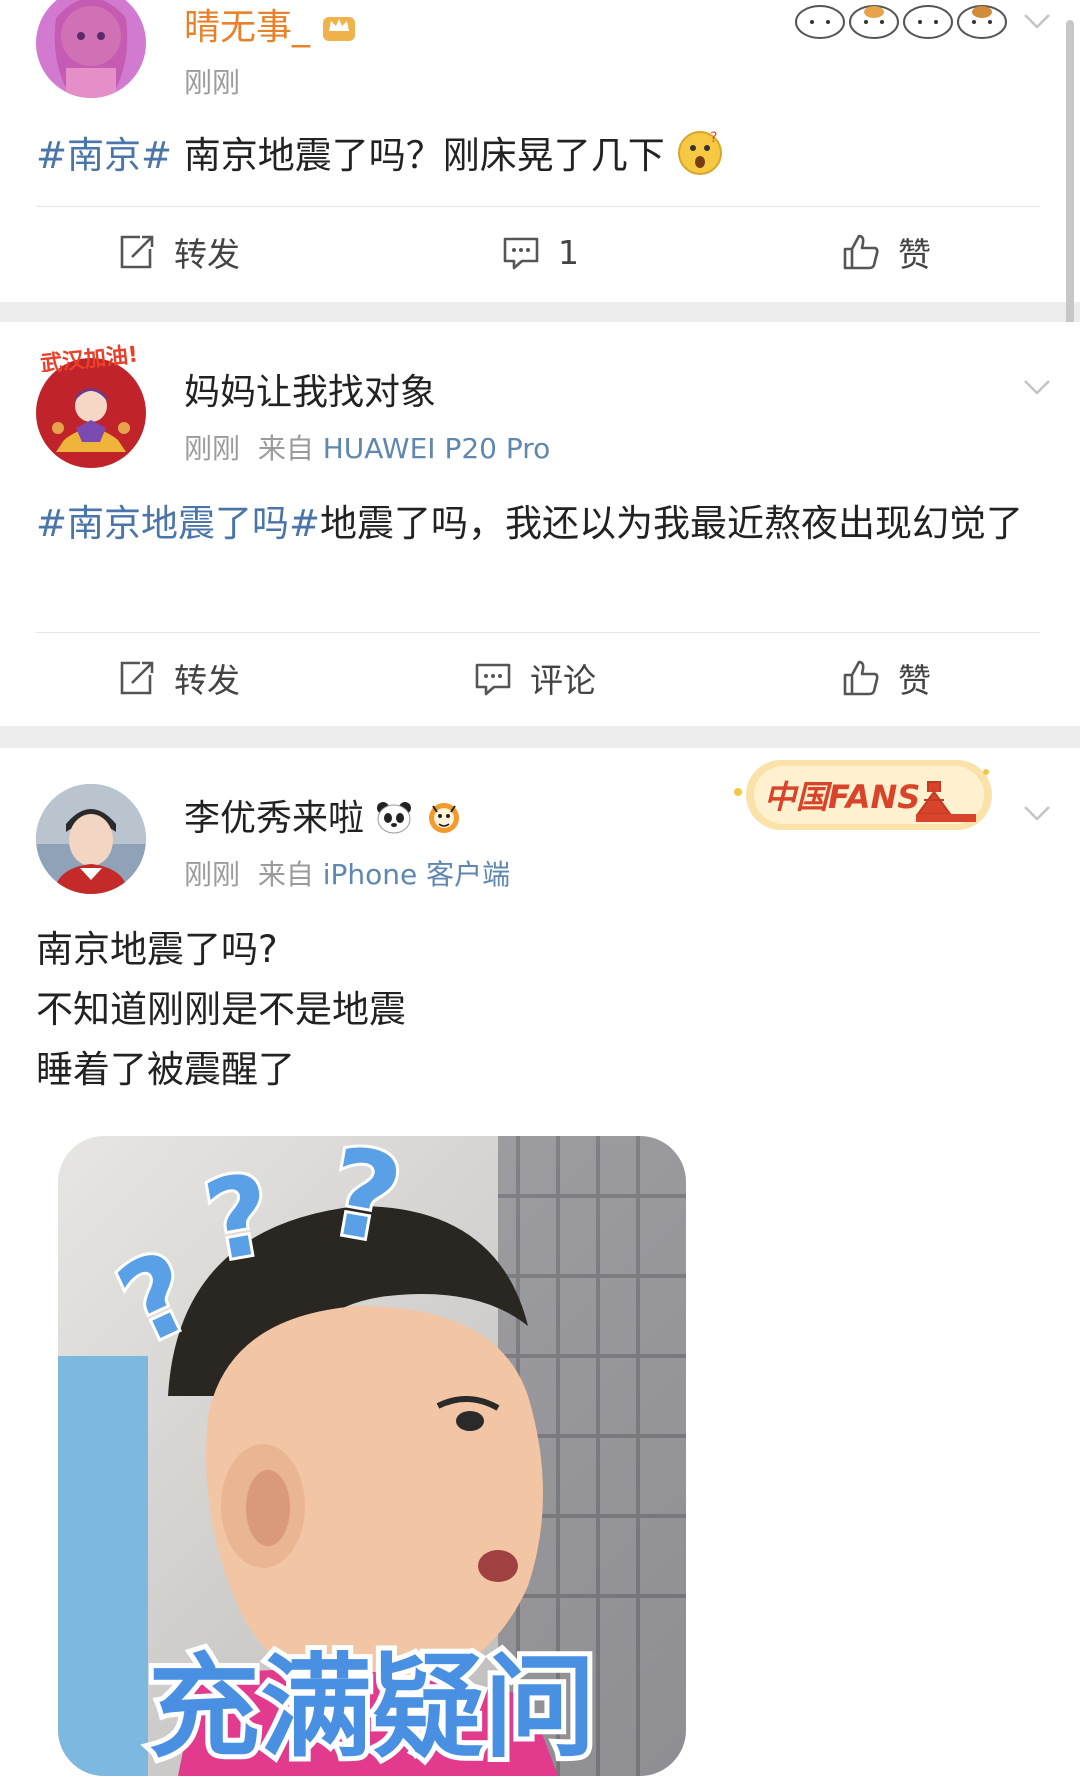 This screenshot has height=1779, width=1080. Describe the element at coordinates (538, 1010) in the screenshot. I see `post-body: 南京地震了吗? 不知道刚刚是不是地震 睡着了被震醒了` at that location.